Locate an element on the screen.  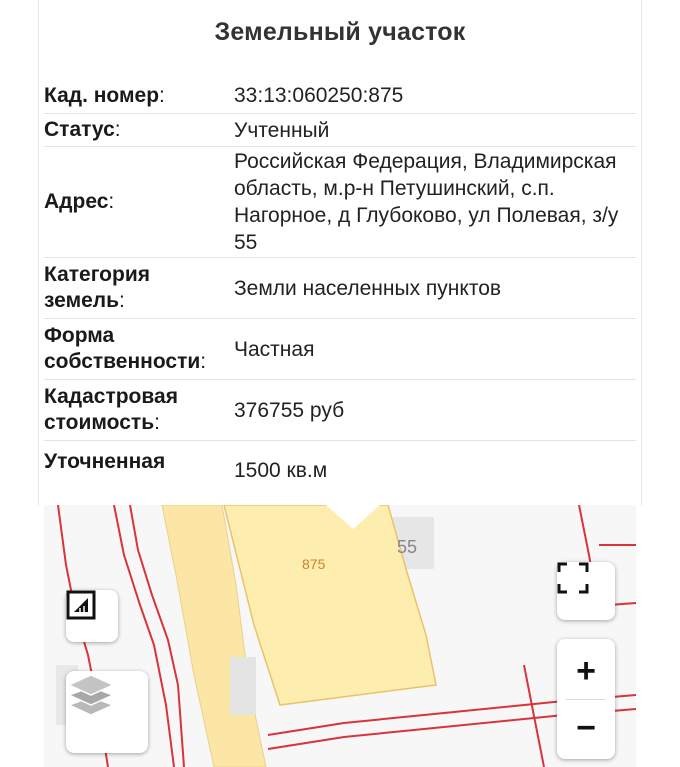
field-value-area: 1500 кв.м is located at coordinates (281, 470).